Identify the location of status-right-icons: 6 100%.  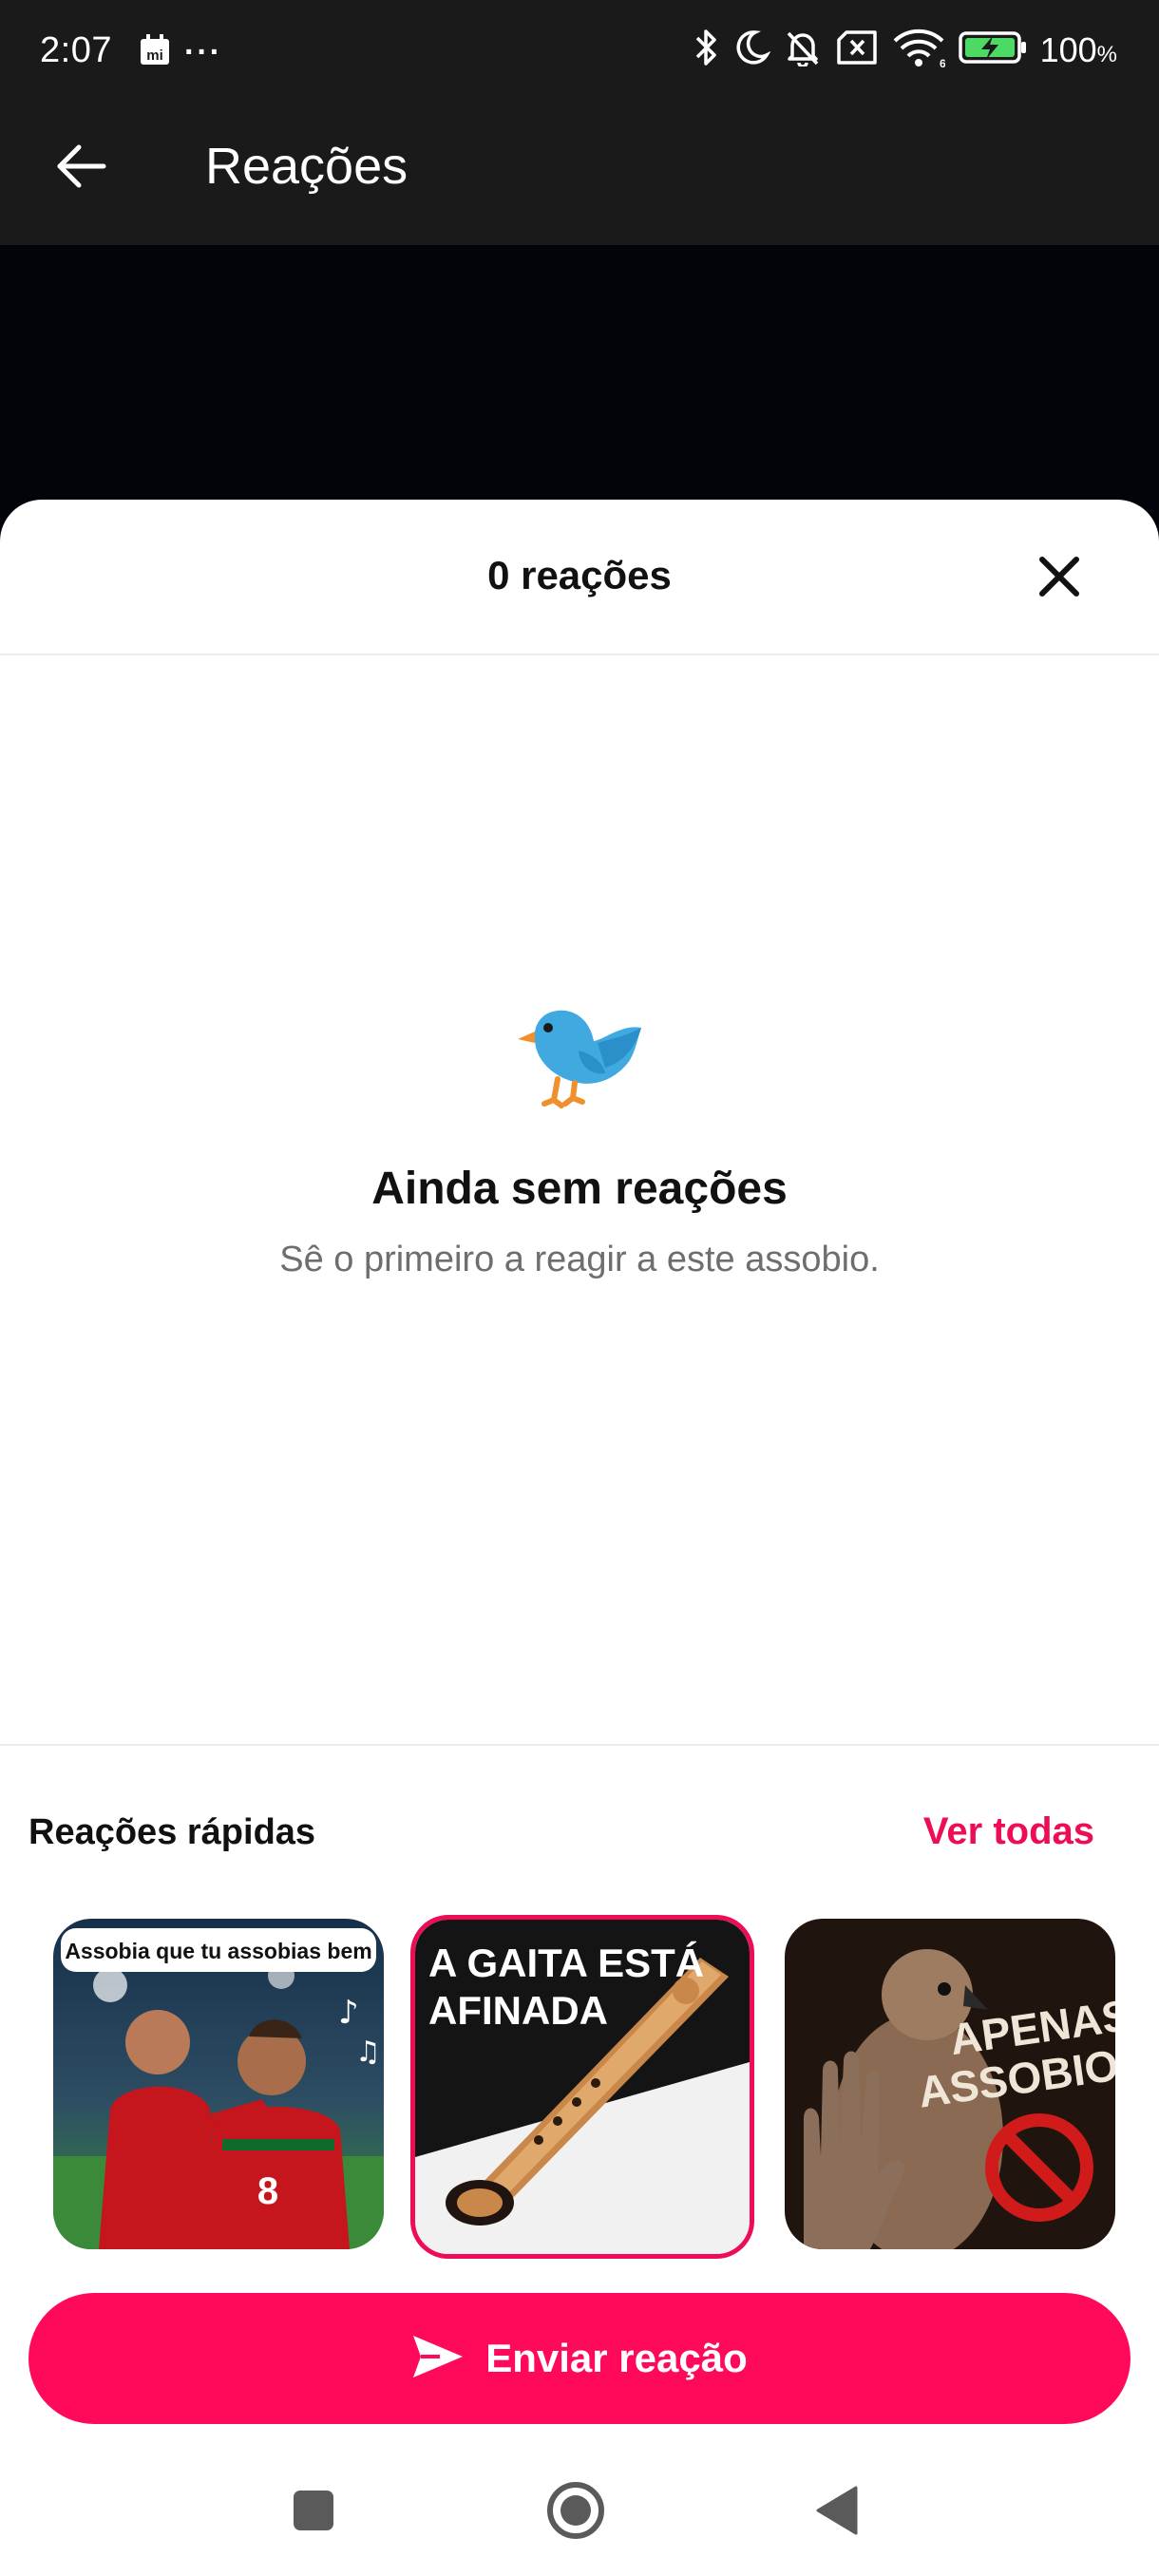
(905, 50).